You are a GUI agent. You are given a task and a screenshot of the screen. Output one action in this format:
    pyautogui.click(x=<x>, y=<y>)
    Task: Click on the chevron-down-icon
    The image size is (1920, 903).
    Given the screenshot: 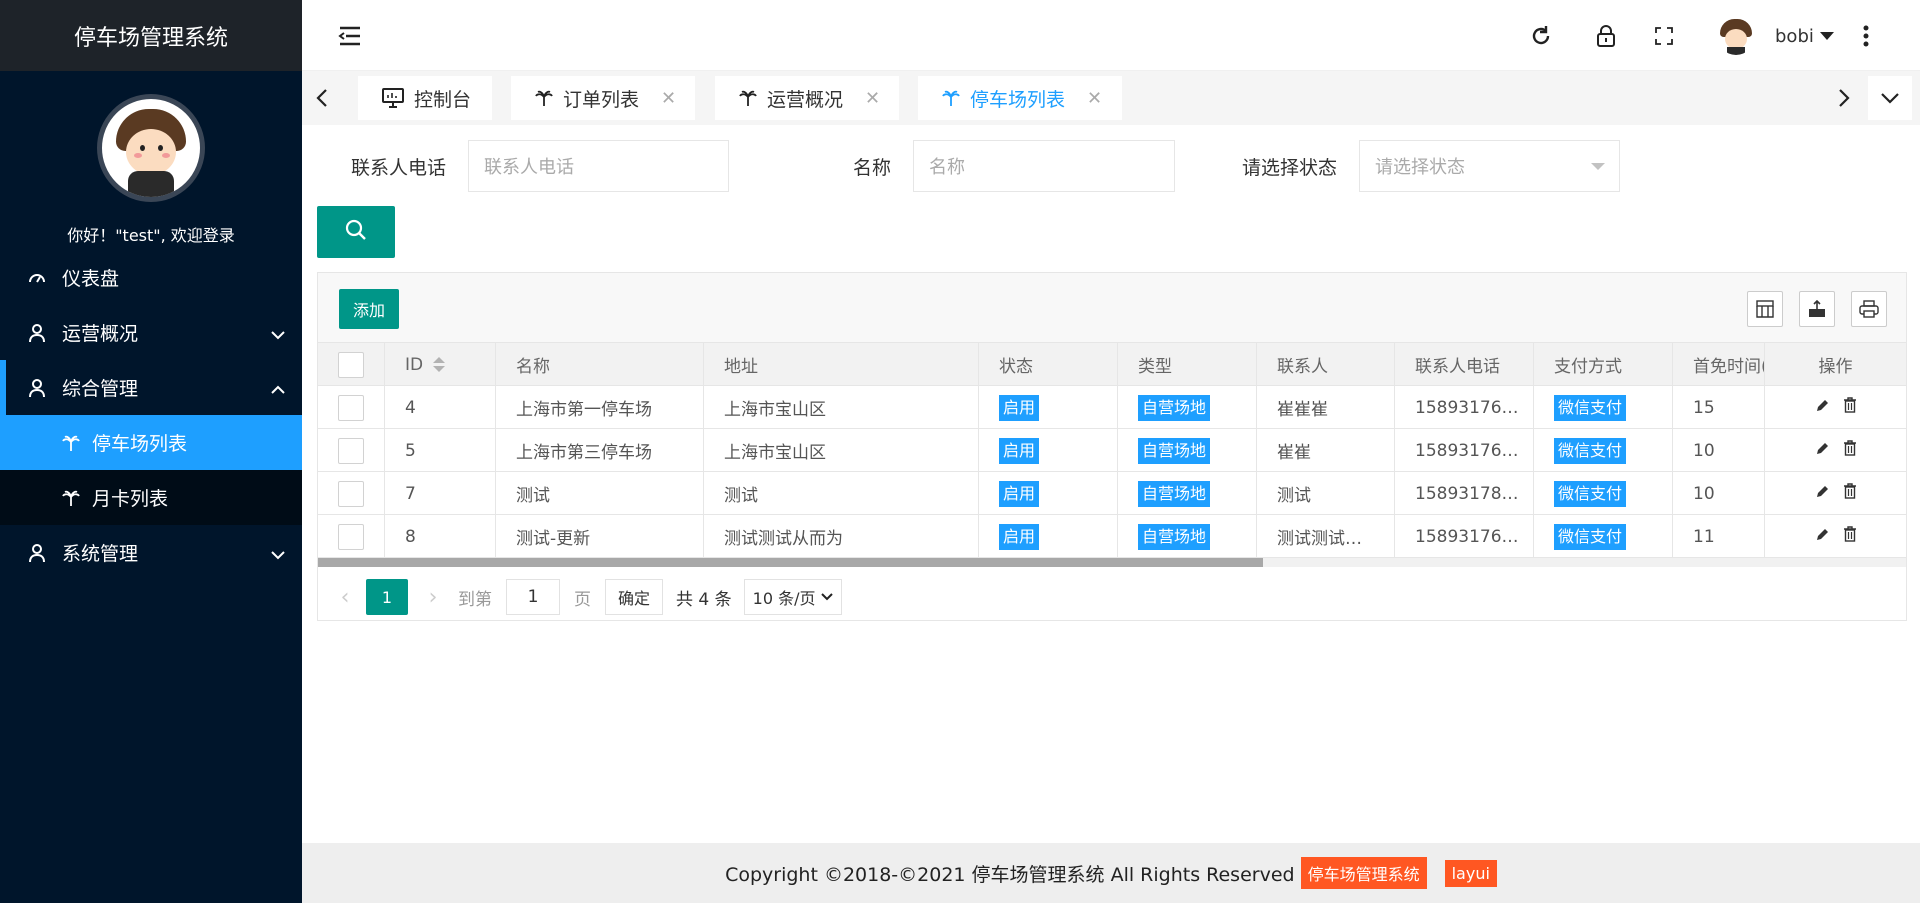 What is the action you would take?
    pyautogui.click(x=278, y=334)
    